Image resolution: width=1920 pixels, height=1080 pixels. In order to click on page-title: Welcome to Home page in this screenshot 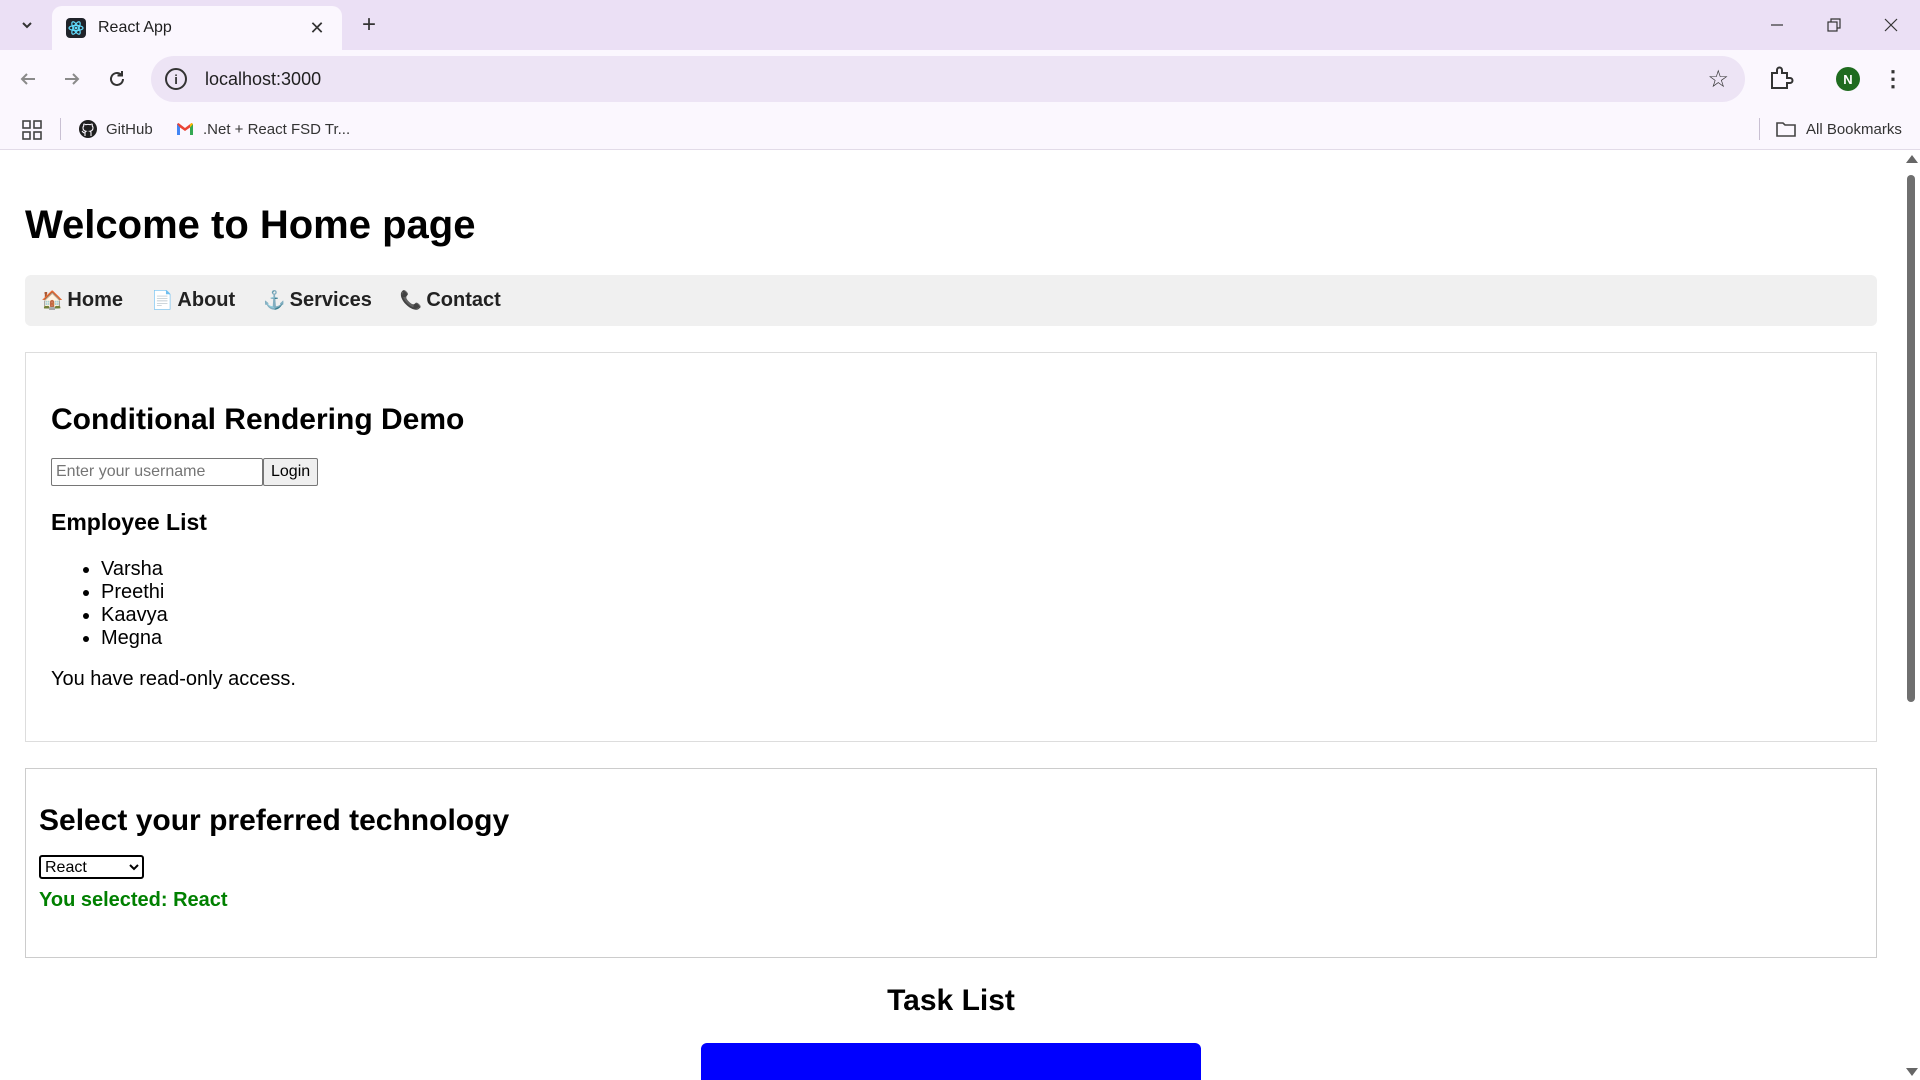, I will do `click(250, 225)`.